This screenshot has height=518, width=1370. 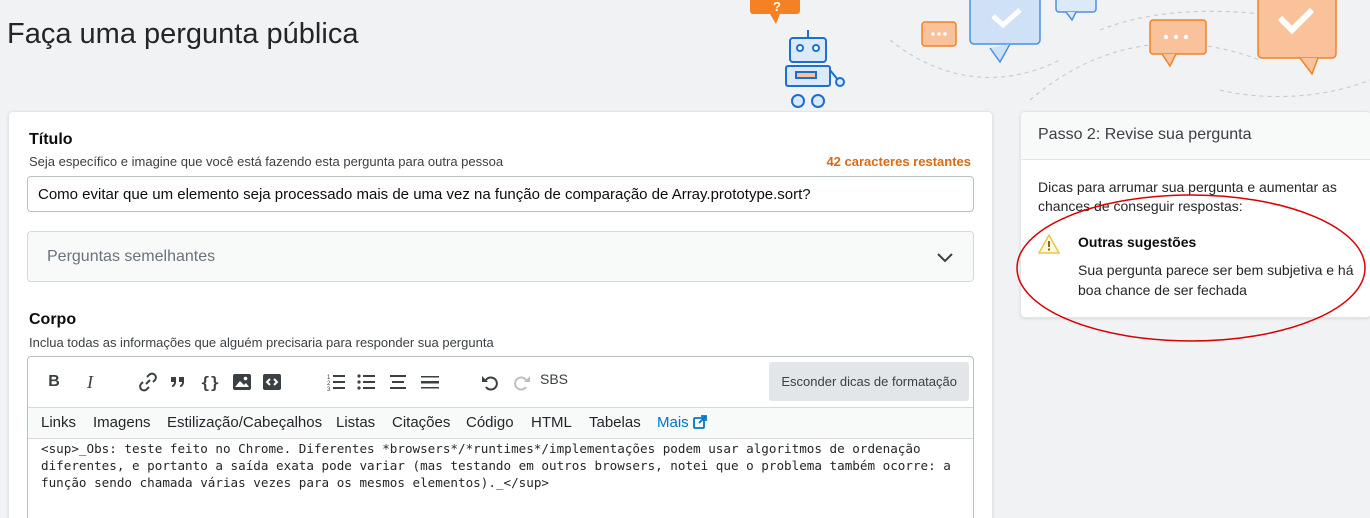 What do you see at coordinates (615, 422) in the screenshot?
I see `tip-tables: Tabelas` at bounding box center [615, 422].